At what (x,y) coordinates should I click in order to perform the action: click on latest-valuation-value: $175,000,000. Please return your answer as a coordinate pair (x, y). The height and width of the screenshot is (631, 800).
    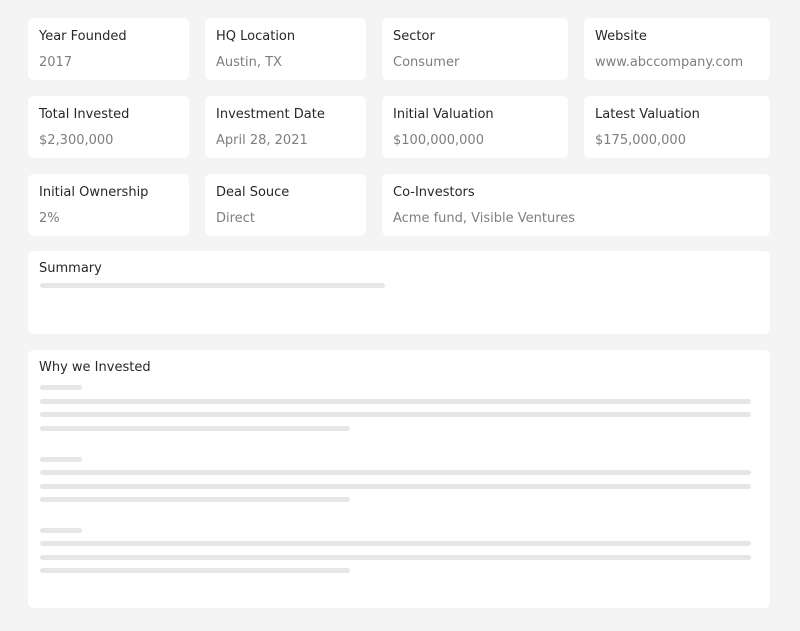
    Looking at the image, I should click on (640, 140).